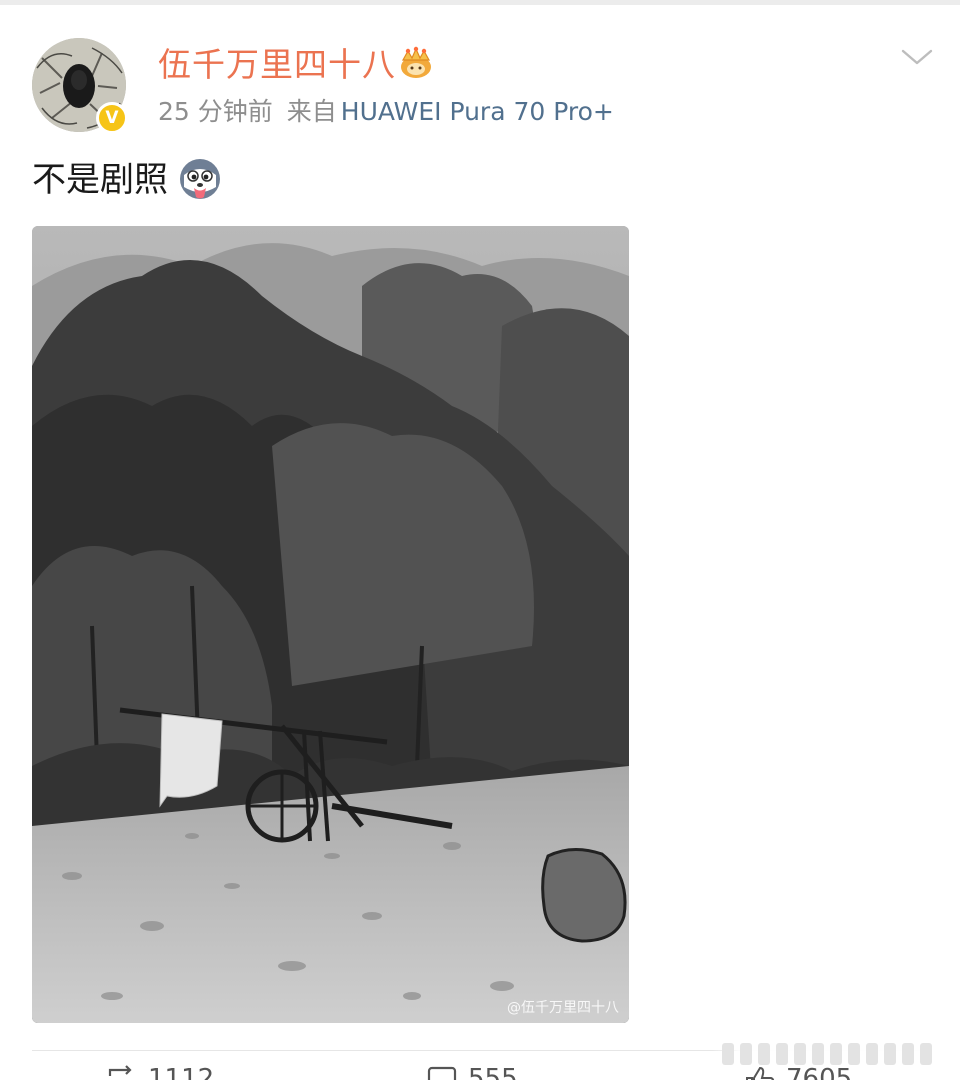 This screenshot has height=1080, width=960. Describe the element at coordinates (819, 1072) in the screenshot. I see `like-count: 7605` at that location.